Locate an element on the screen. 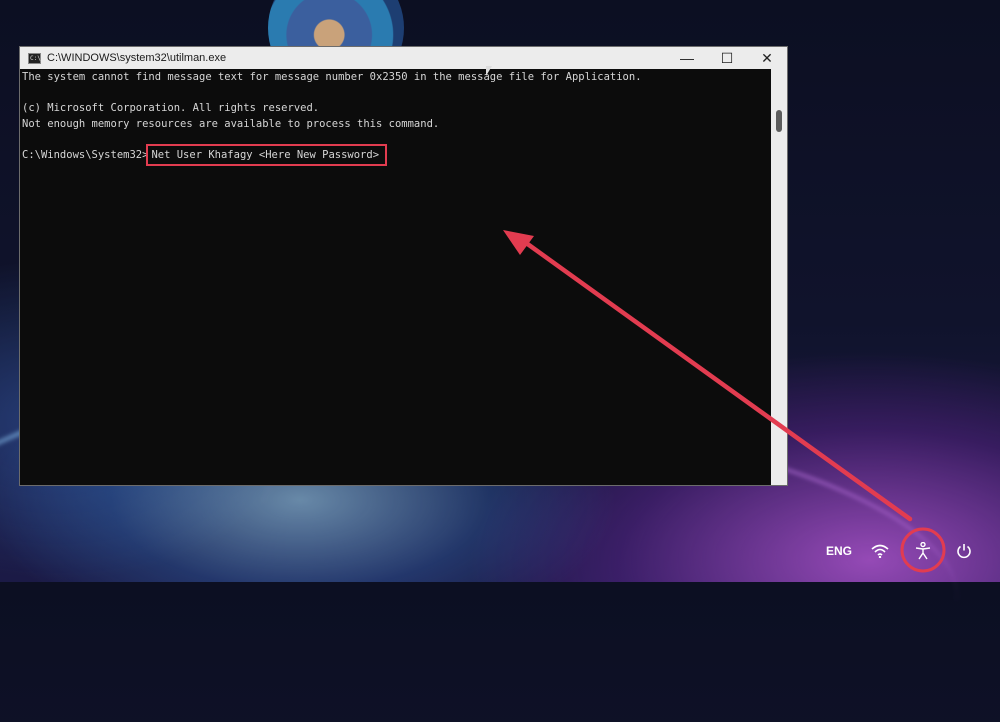 This screenshot has height=722, width=1000. accessibility-button is located at coordinates (923, 551).